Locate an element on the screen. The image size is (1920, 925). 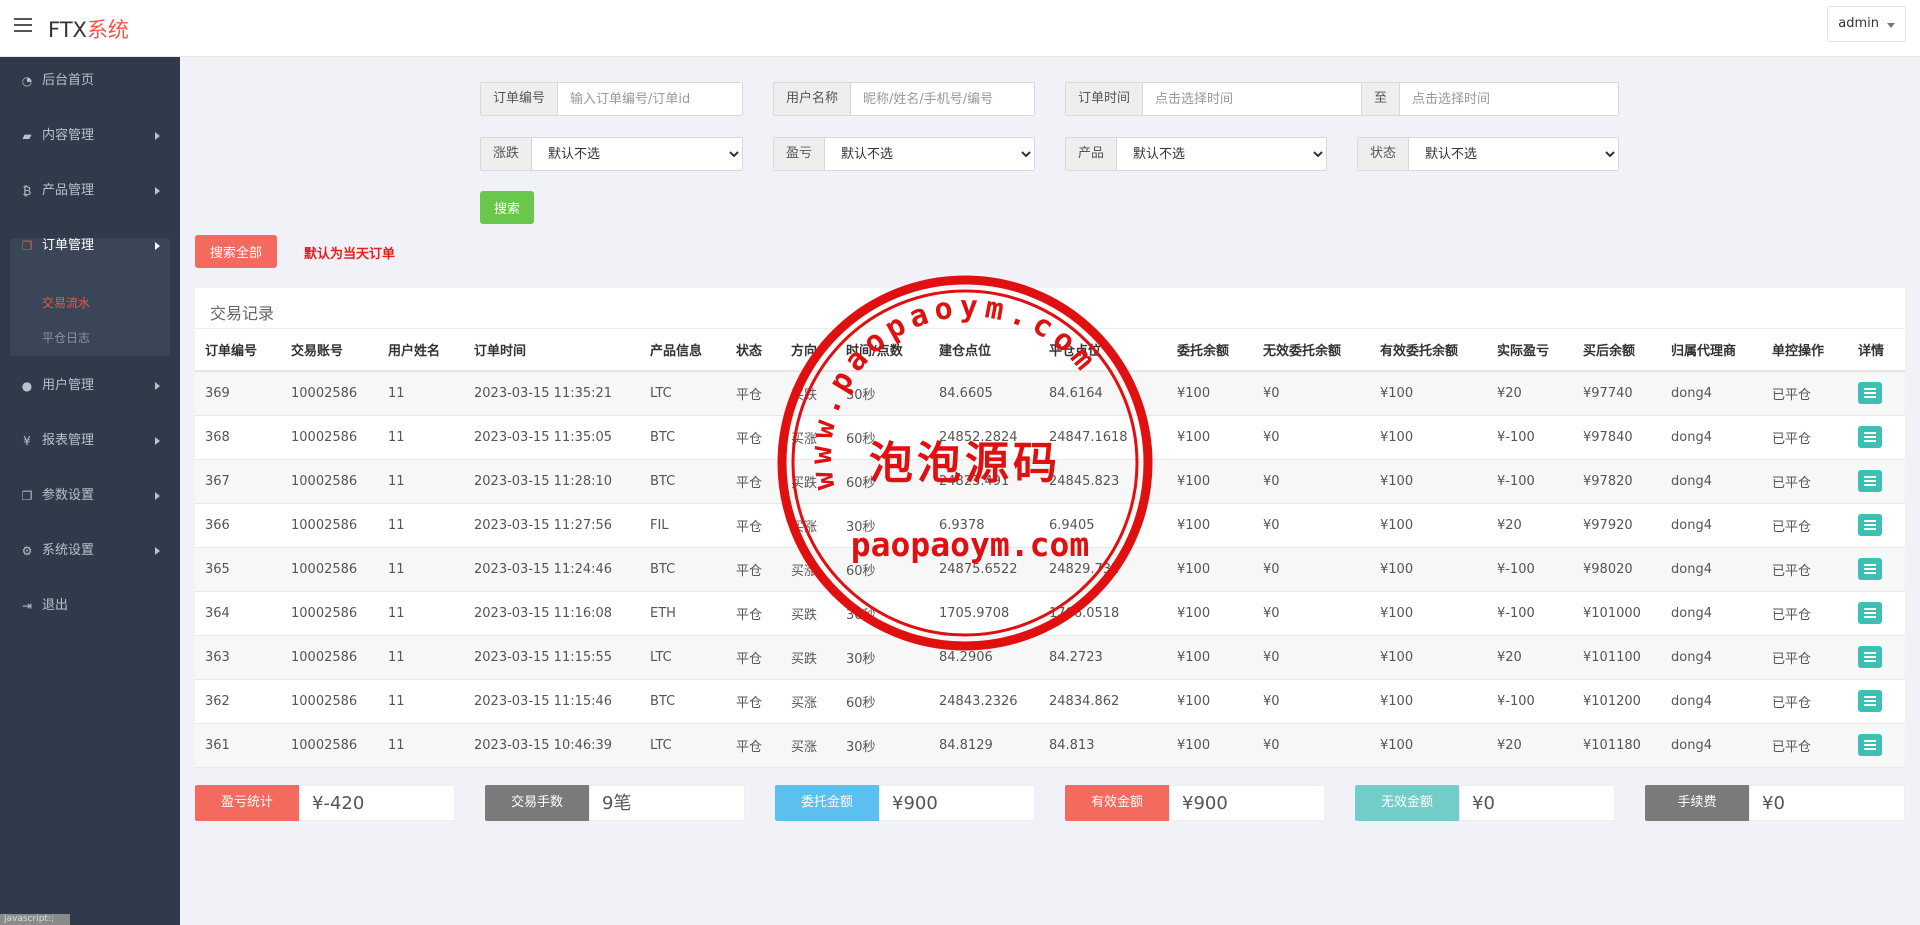
sidebar-item-users: ● 用户管理 is located at coordinates (90, 386).